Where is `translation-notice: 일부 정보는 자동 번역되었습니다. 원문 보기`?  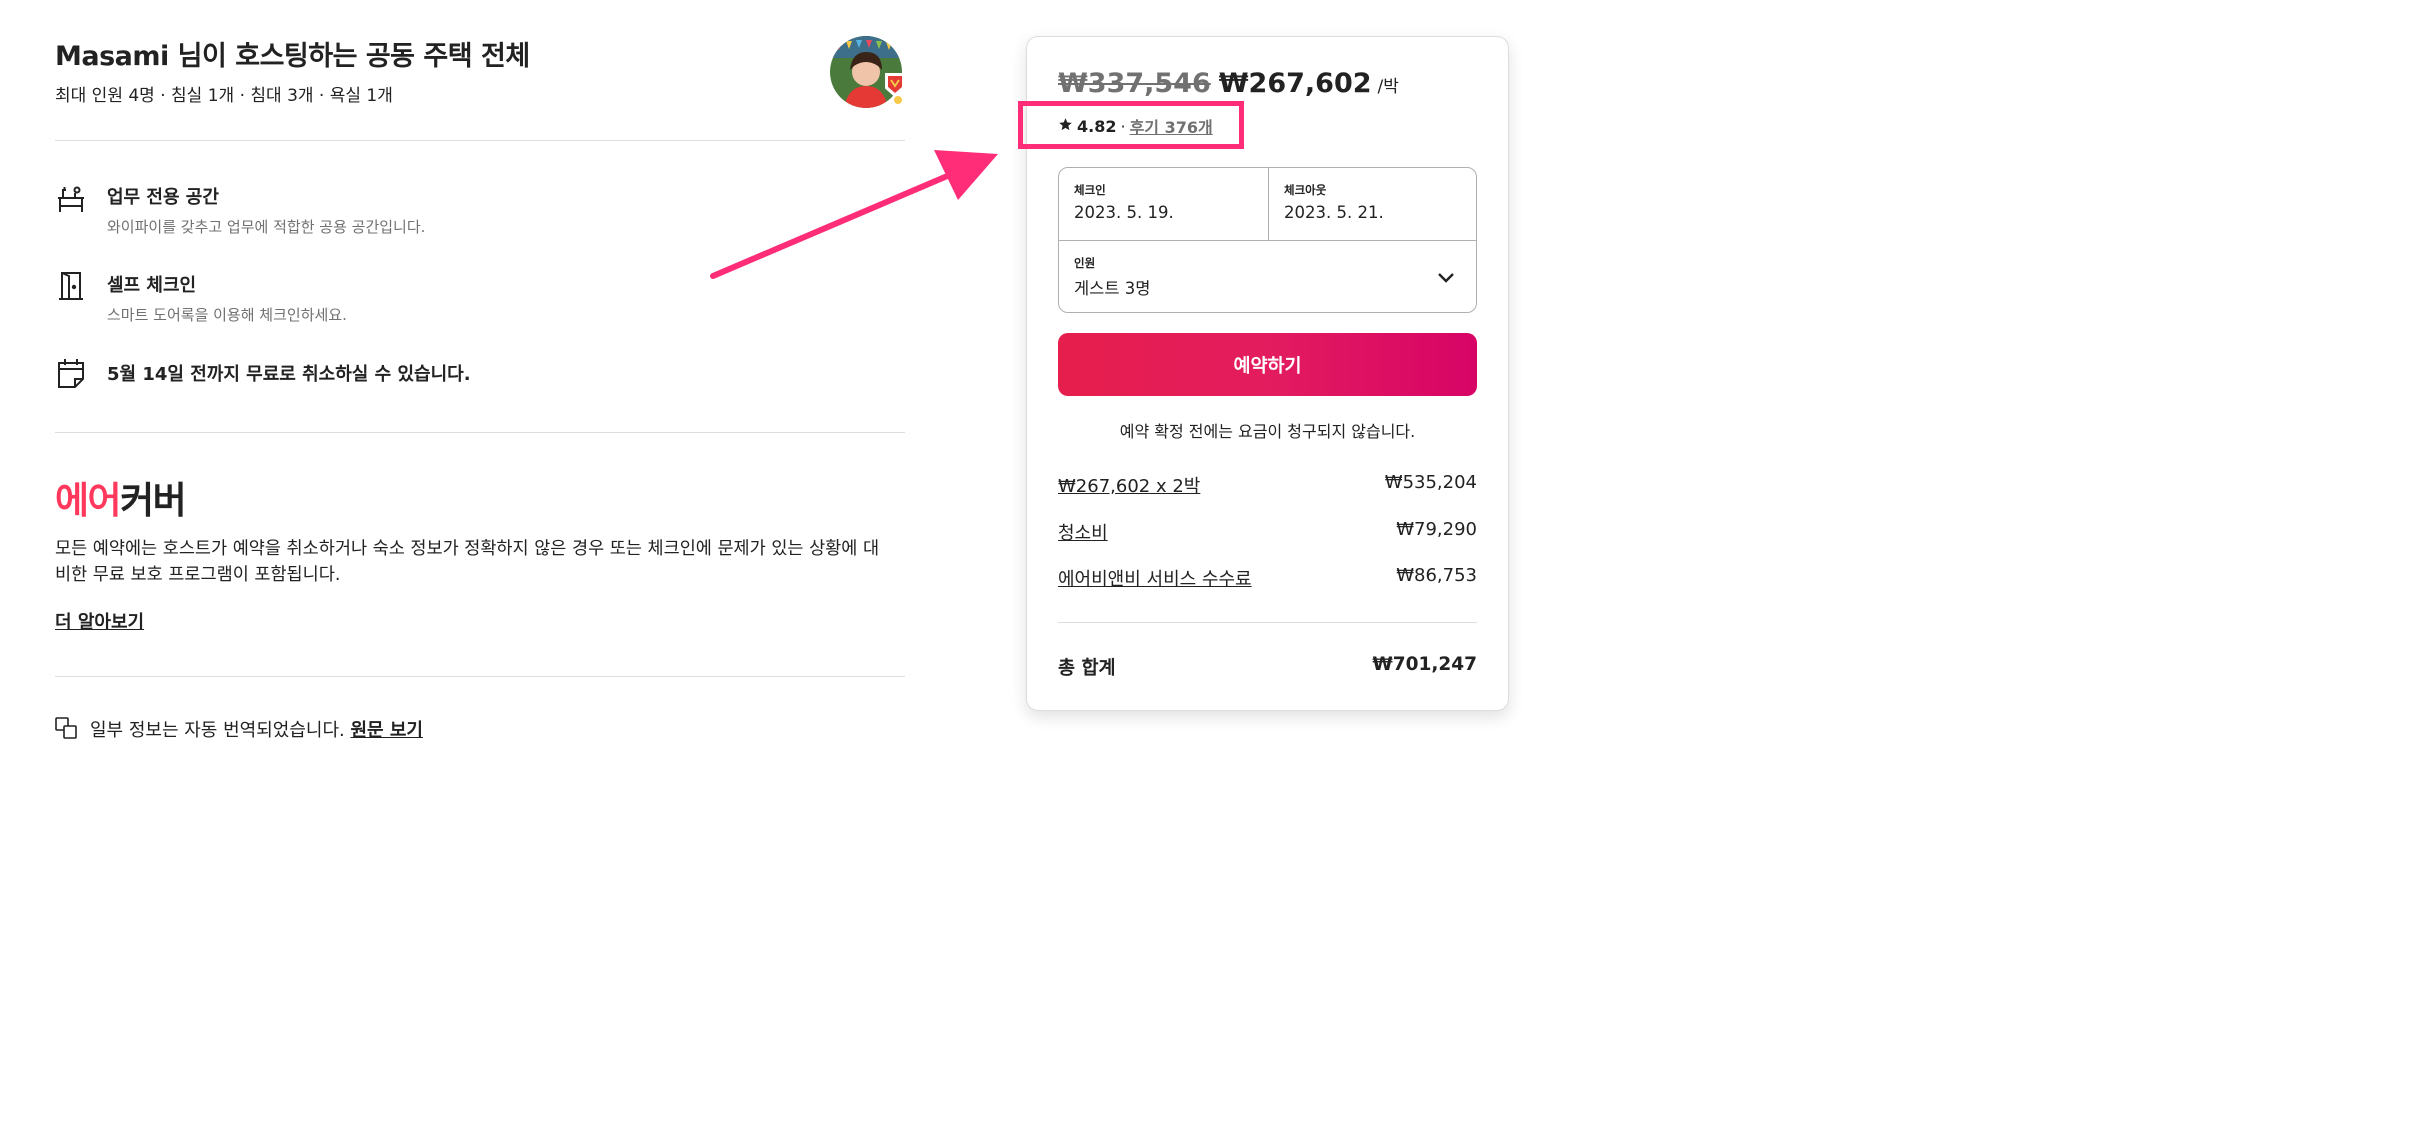
translation-notice: 일부 정보는 자동 번역되었습니다. 원문 보기 is located at coordinates (256, 729).